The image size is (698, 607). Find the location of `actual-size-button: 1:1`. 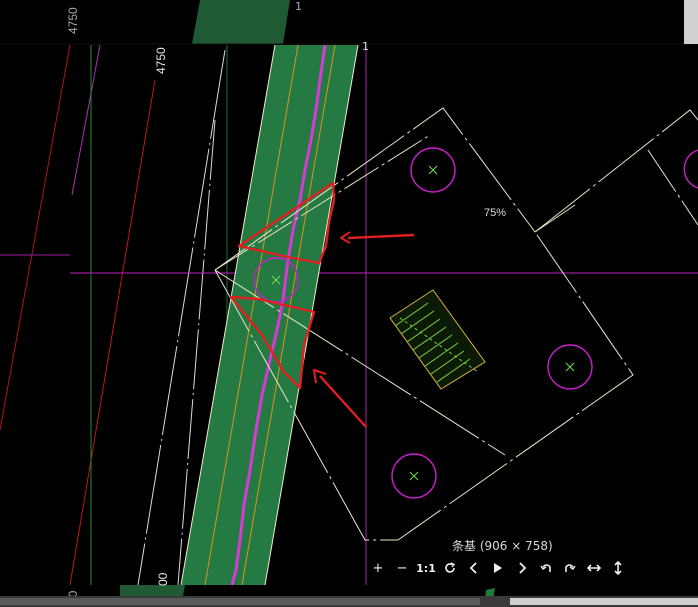

actual-size-button: 1:1 is located at coordinates (426, 568).